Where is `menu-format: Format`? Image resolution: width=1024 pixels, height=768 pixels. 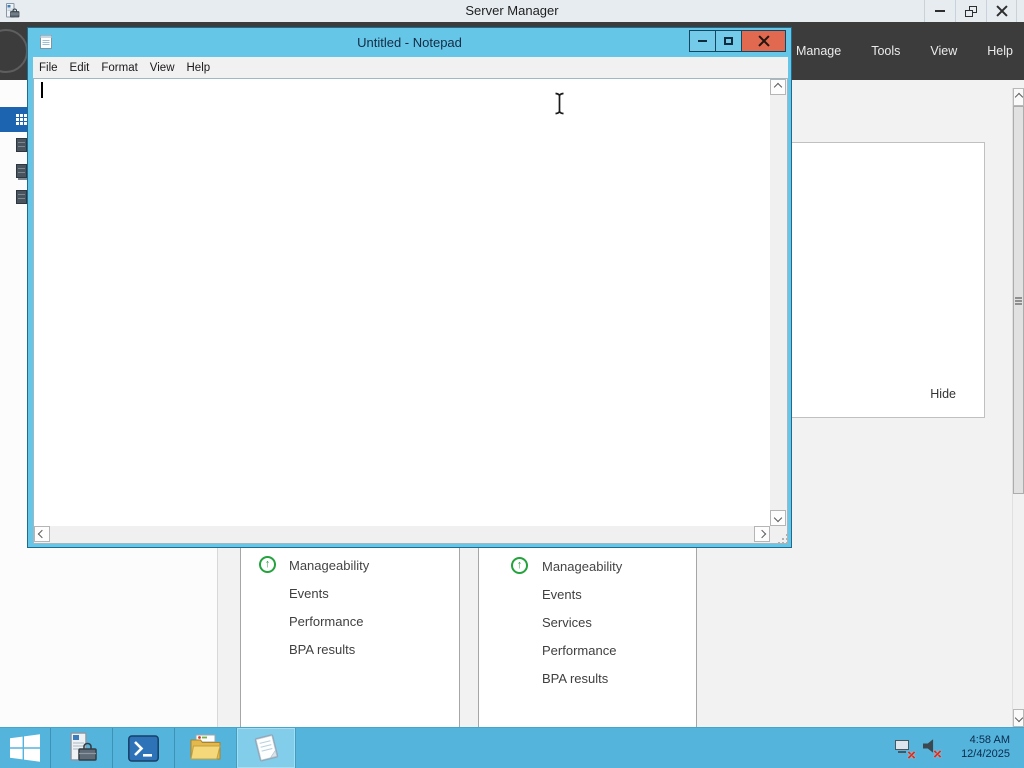
menu-format: Format is located at coordinates (119, 68).